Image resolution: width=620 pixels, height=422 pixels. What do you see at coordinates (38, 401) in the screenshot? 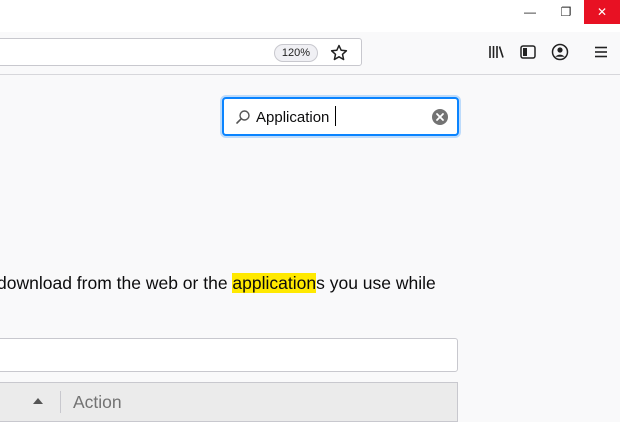
I see `sort-ascending-icon` at bounding box center [38, 401].